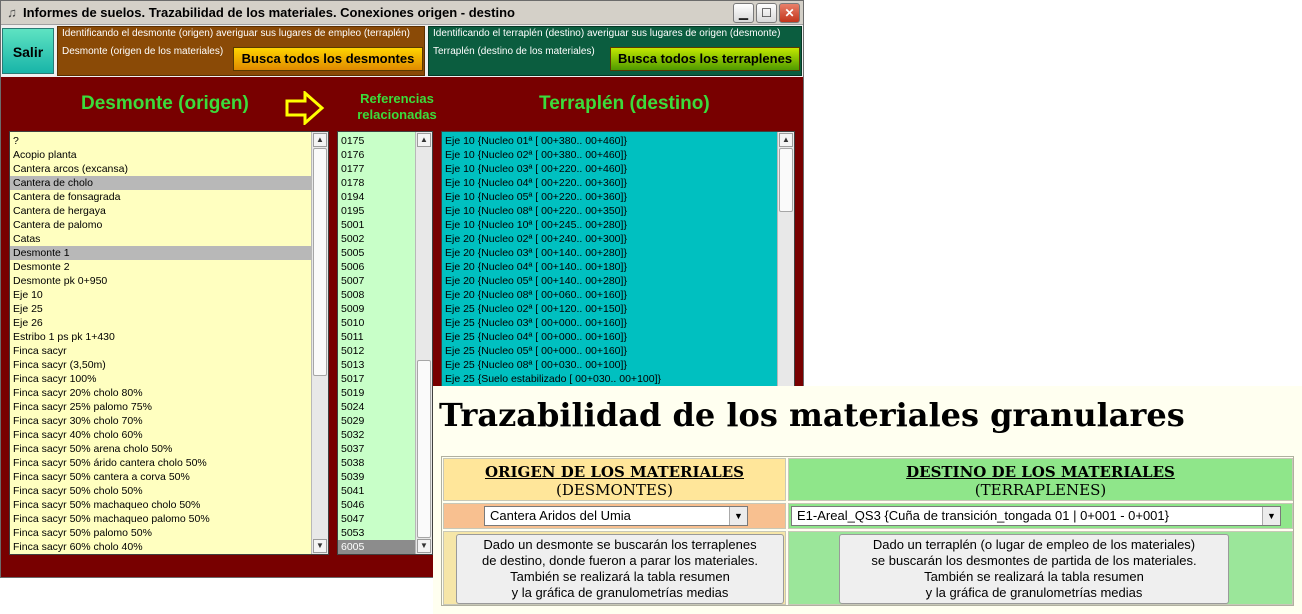  Describe the element at coordinates (160, 463) in the screenshot. I see `list-item: Finca sacyr 50% árido cantera cholo 50%` at that location.